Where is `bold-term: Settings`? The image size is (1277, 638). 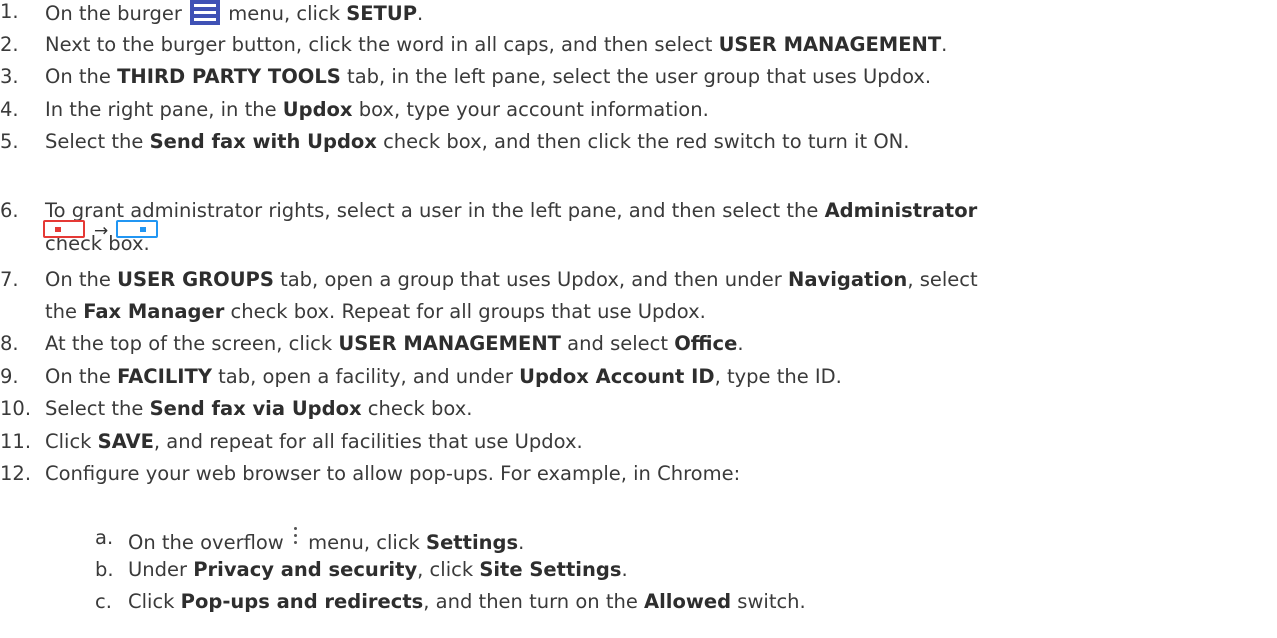
bold-term: Settings is located at coordinates (472, 542).